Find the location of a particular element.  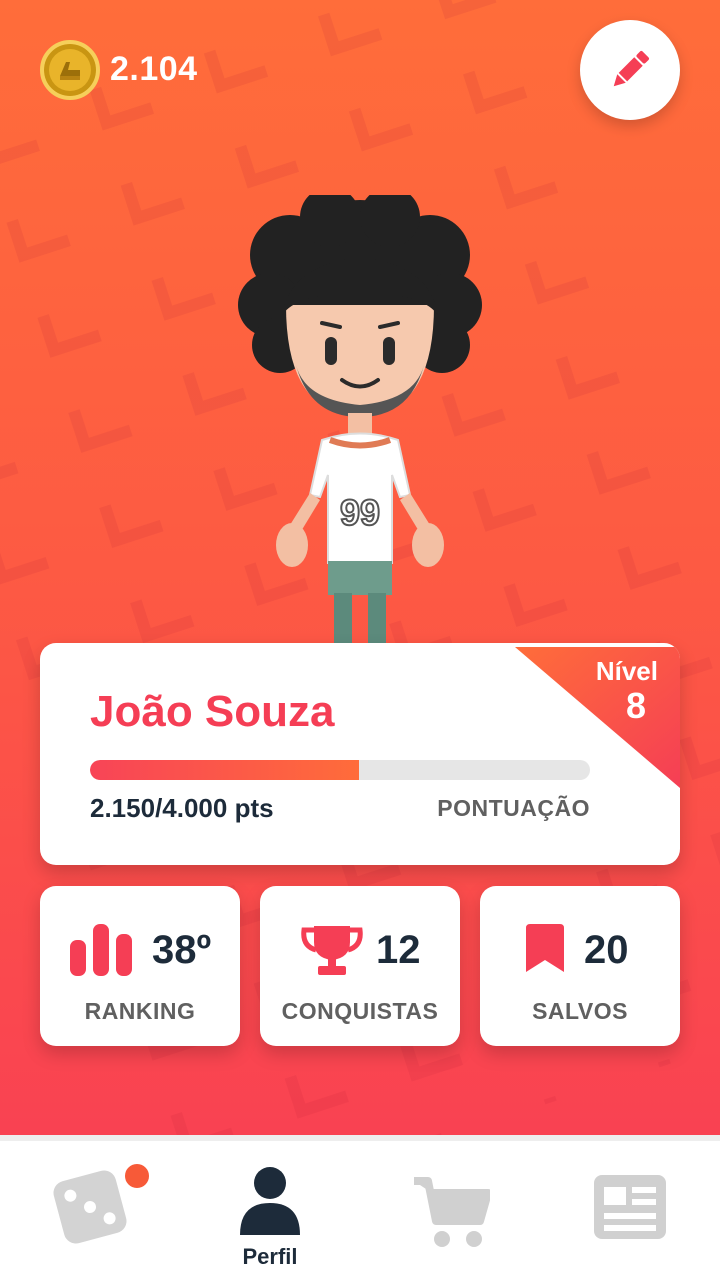

conquistas-value: 12 is located at coordinates (398, 950).